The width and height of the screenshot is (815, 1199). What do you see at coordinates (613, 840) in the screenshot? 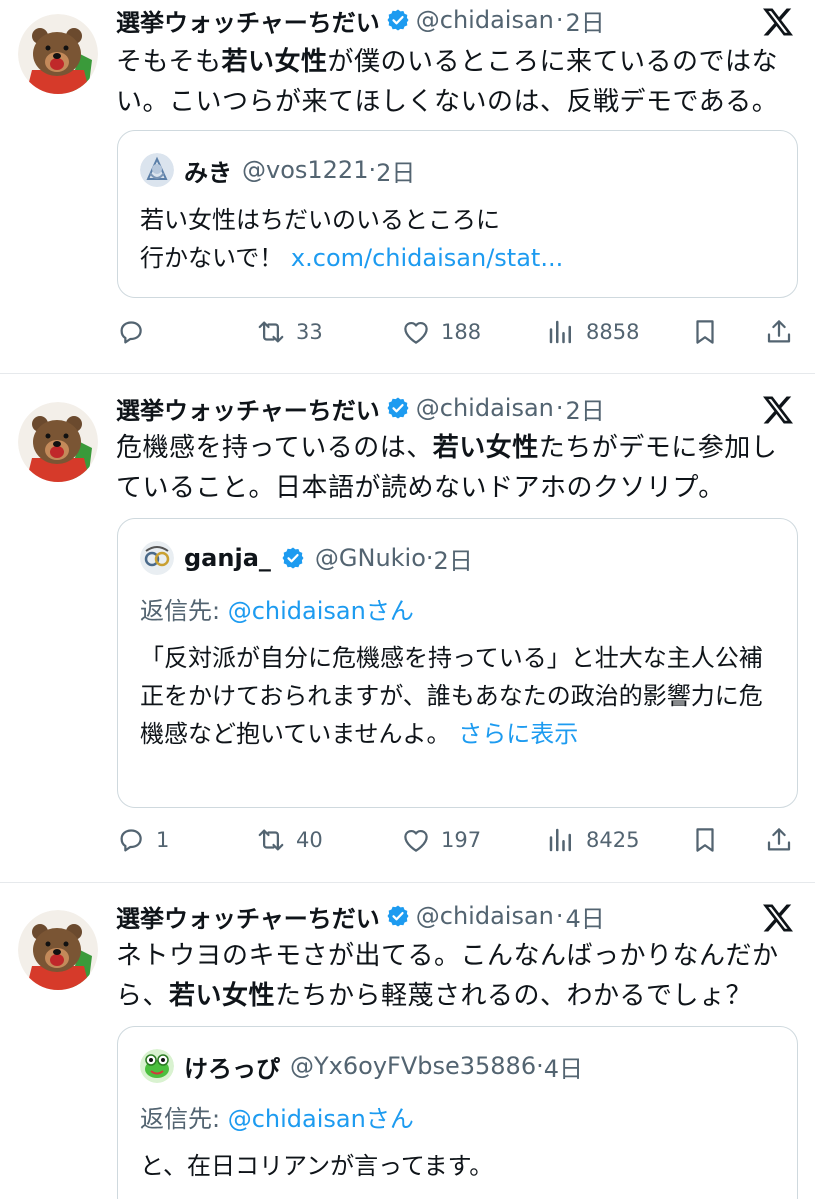
I see `view-count: 8425` at bounding box center [613, 840].